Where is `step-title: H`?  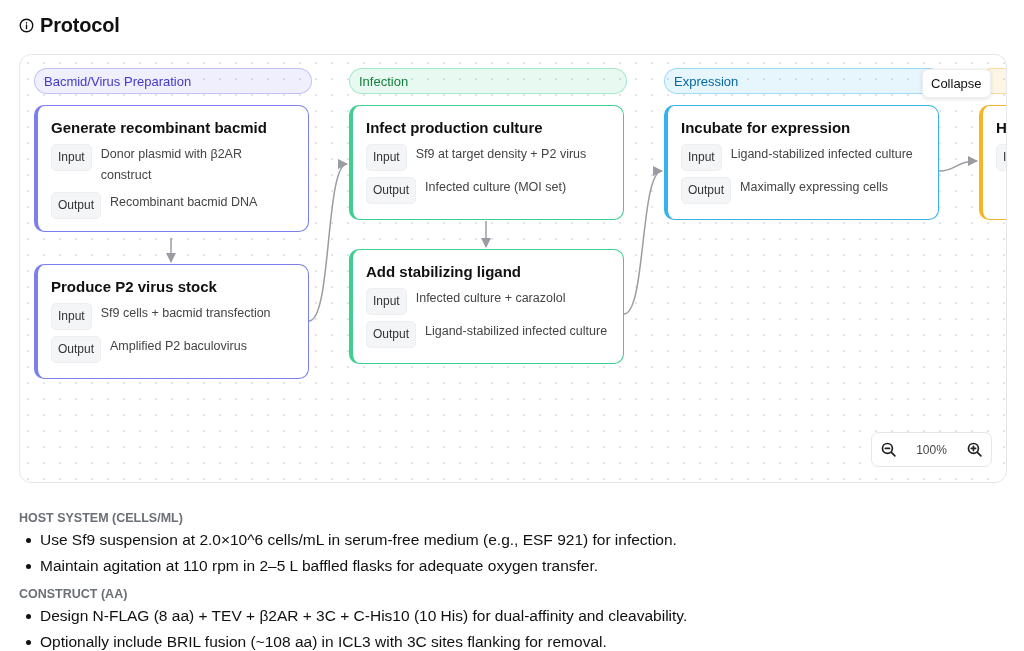 step-title: H is located at coordinates (1001, 127).